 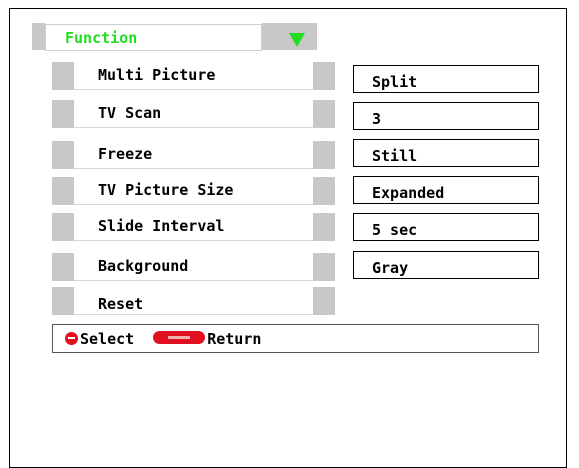 I want to click on title-bar-left-cap, so click(x=38, y=36).